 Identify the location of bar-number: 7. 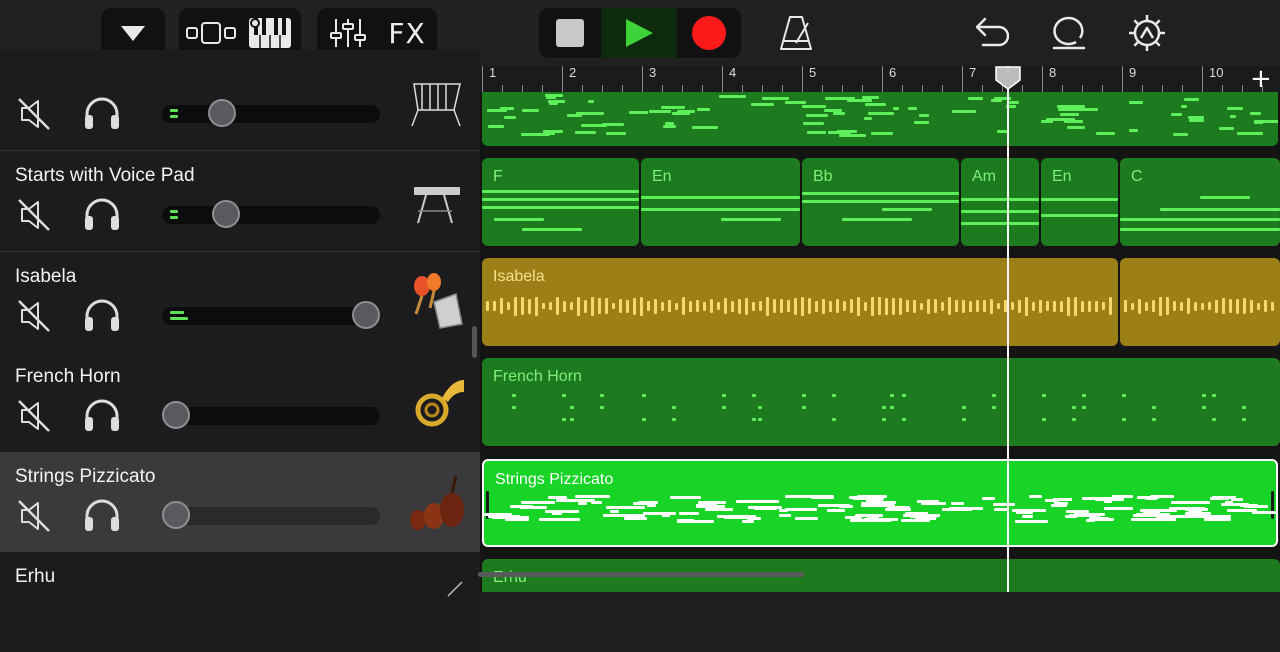
(973, 72).